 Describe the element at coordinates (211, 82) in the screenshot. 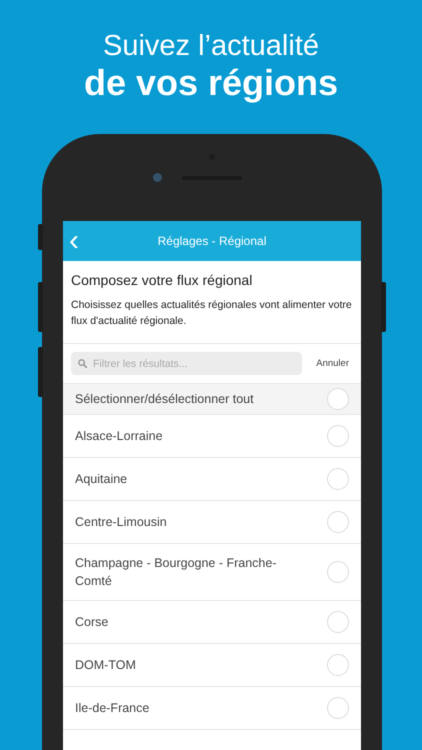

I see `headline-text: de vos régions` at that location.